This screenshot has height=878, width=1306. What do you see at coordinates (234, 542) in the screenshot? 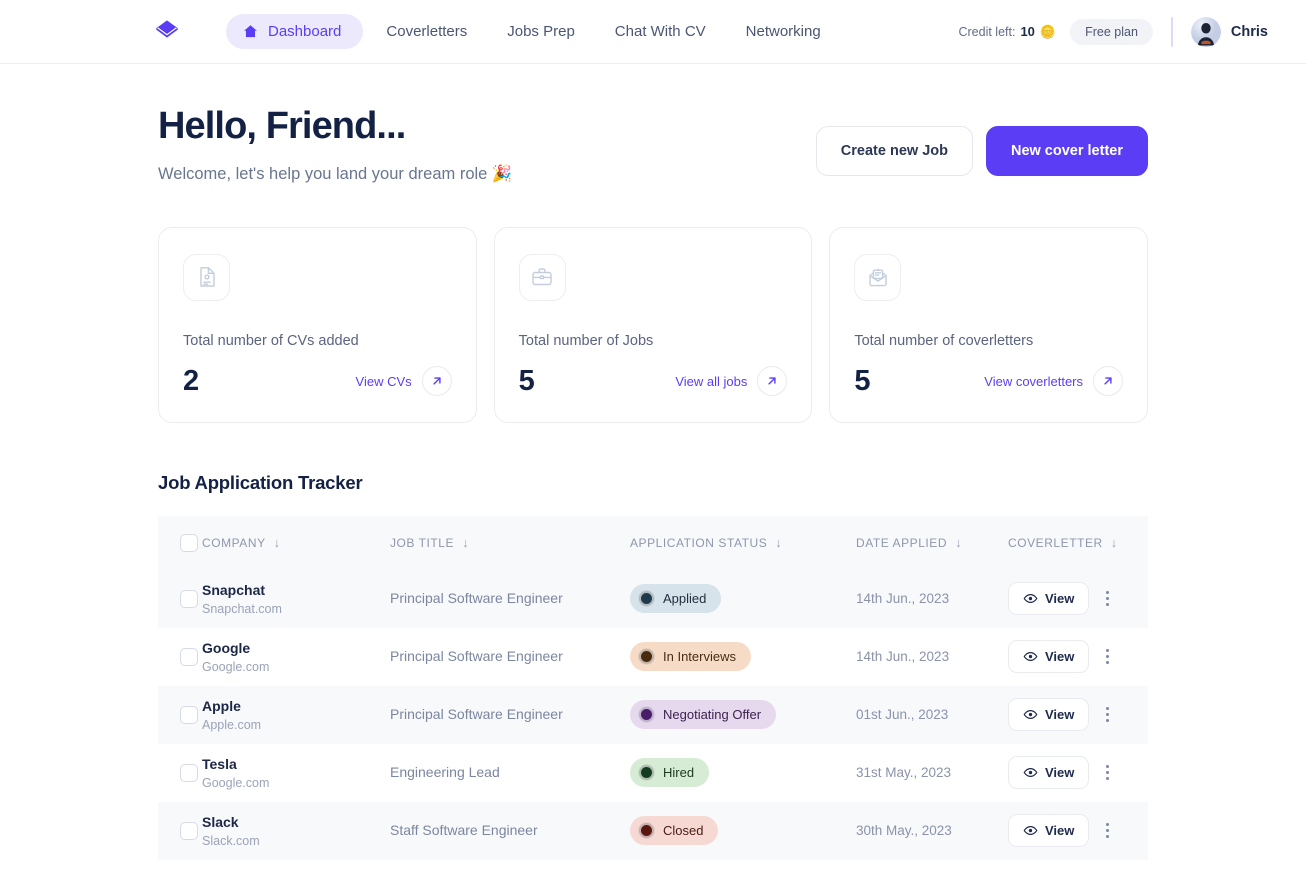
I see `column-label-company: COMPANY` at bounding box center [234, 542].